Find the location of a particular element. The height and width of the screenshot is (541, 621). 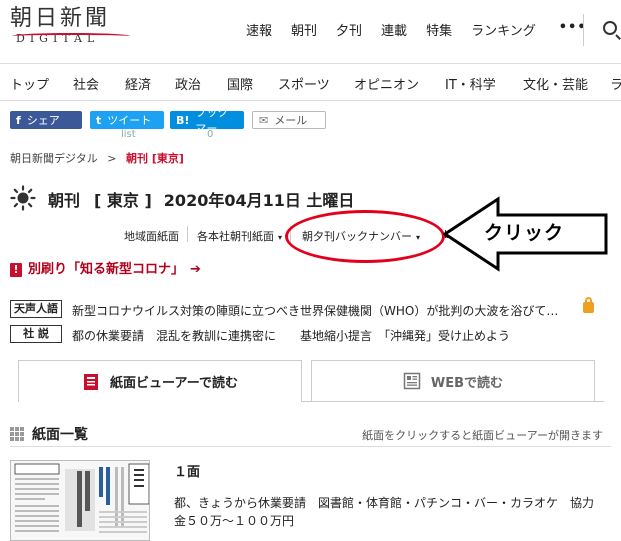

catnav-item-sports: スポーツ is located at coordinates (304, 83).